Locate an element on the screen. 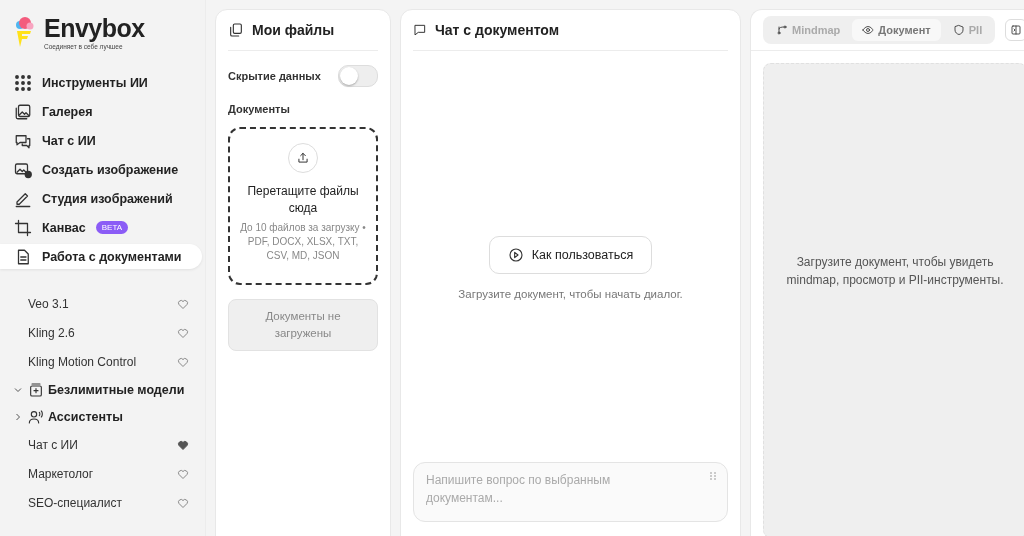  nav-item: Создать изображение is located at coordinates (101, 169).